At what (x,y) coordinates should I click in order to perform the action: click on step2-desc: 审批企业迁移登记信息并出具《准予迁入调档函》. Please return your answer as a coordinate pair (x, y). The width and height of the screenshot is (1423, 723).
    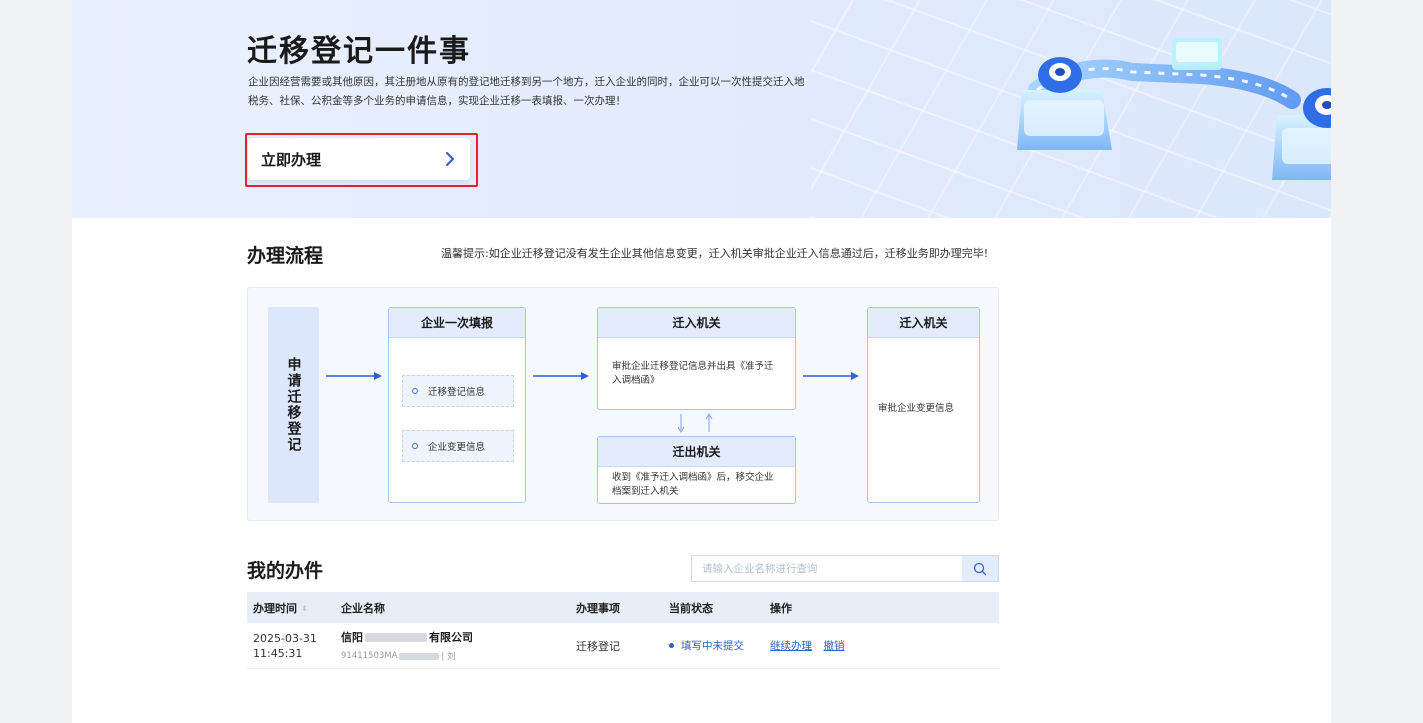
    Looking at the image, I should click on (693, 373).